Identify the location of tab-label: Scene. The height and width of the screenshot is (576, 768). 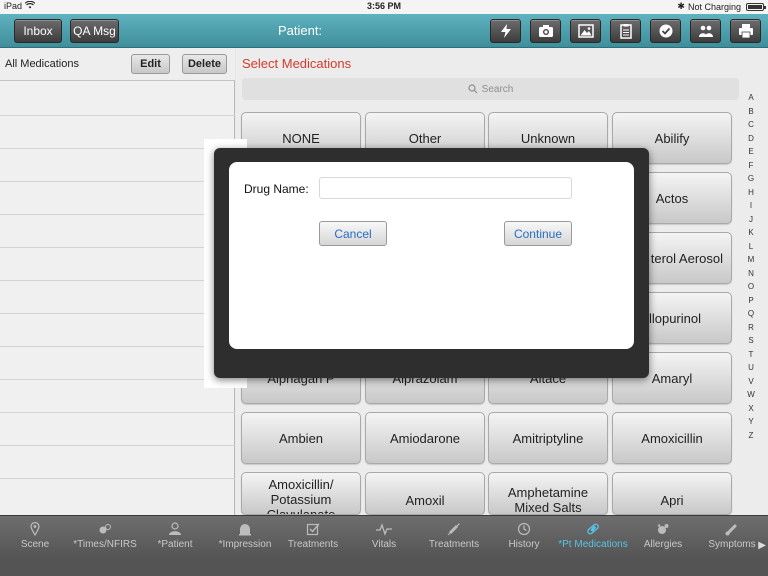
(35, 544).